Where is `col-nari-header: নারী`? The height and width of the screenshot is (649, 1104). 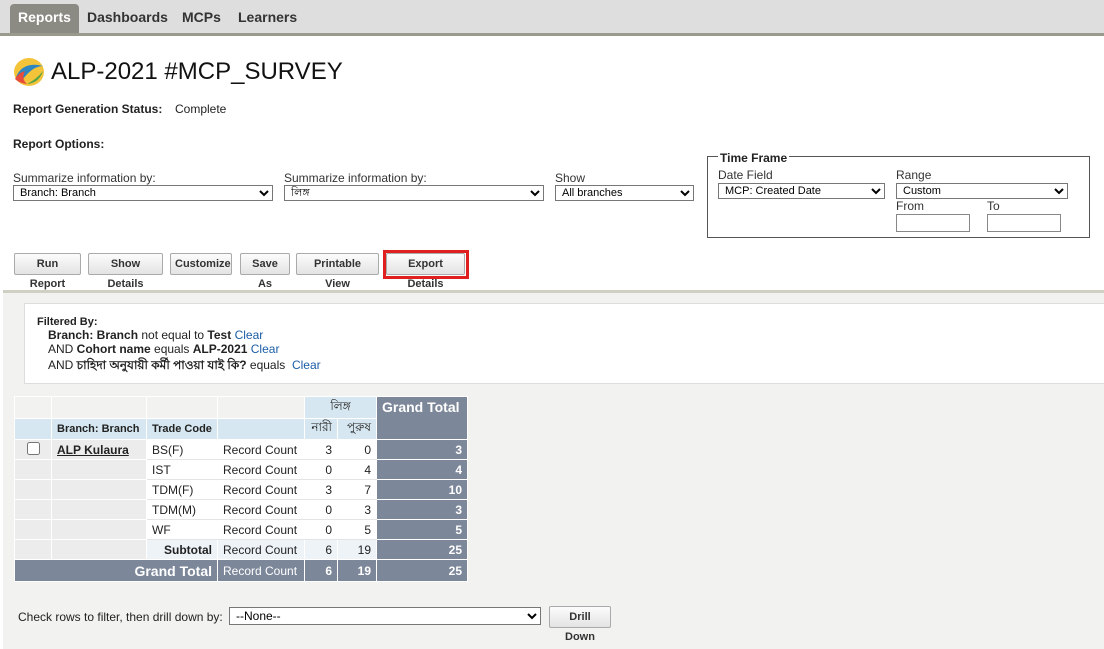 col-nari-header: নারী is located at coordinates (321, 429).